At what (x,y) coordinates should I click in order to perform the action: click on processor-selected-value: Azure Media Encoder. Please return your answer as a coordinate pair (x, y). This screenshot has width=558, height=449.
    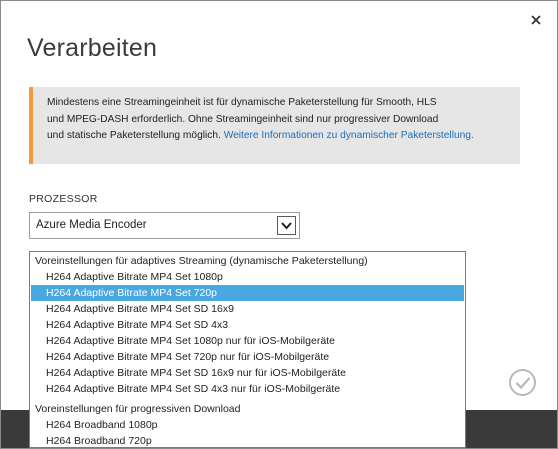
    Looking at the image, I should click on (91, 225).